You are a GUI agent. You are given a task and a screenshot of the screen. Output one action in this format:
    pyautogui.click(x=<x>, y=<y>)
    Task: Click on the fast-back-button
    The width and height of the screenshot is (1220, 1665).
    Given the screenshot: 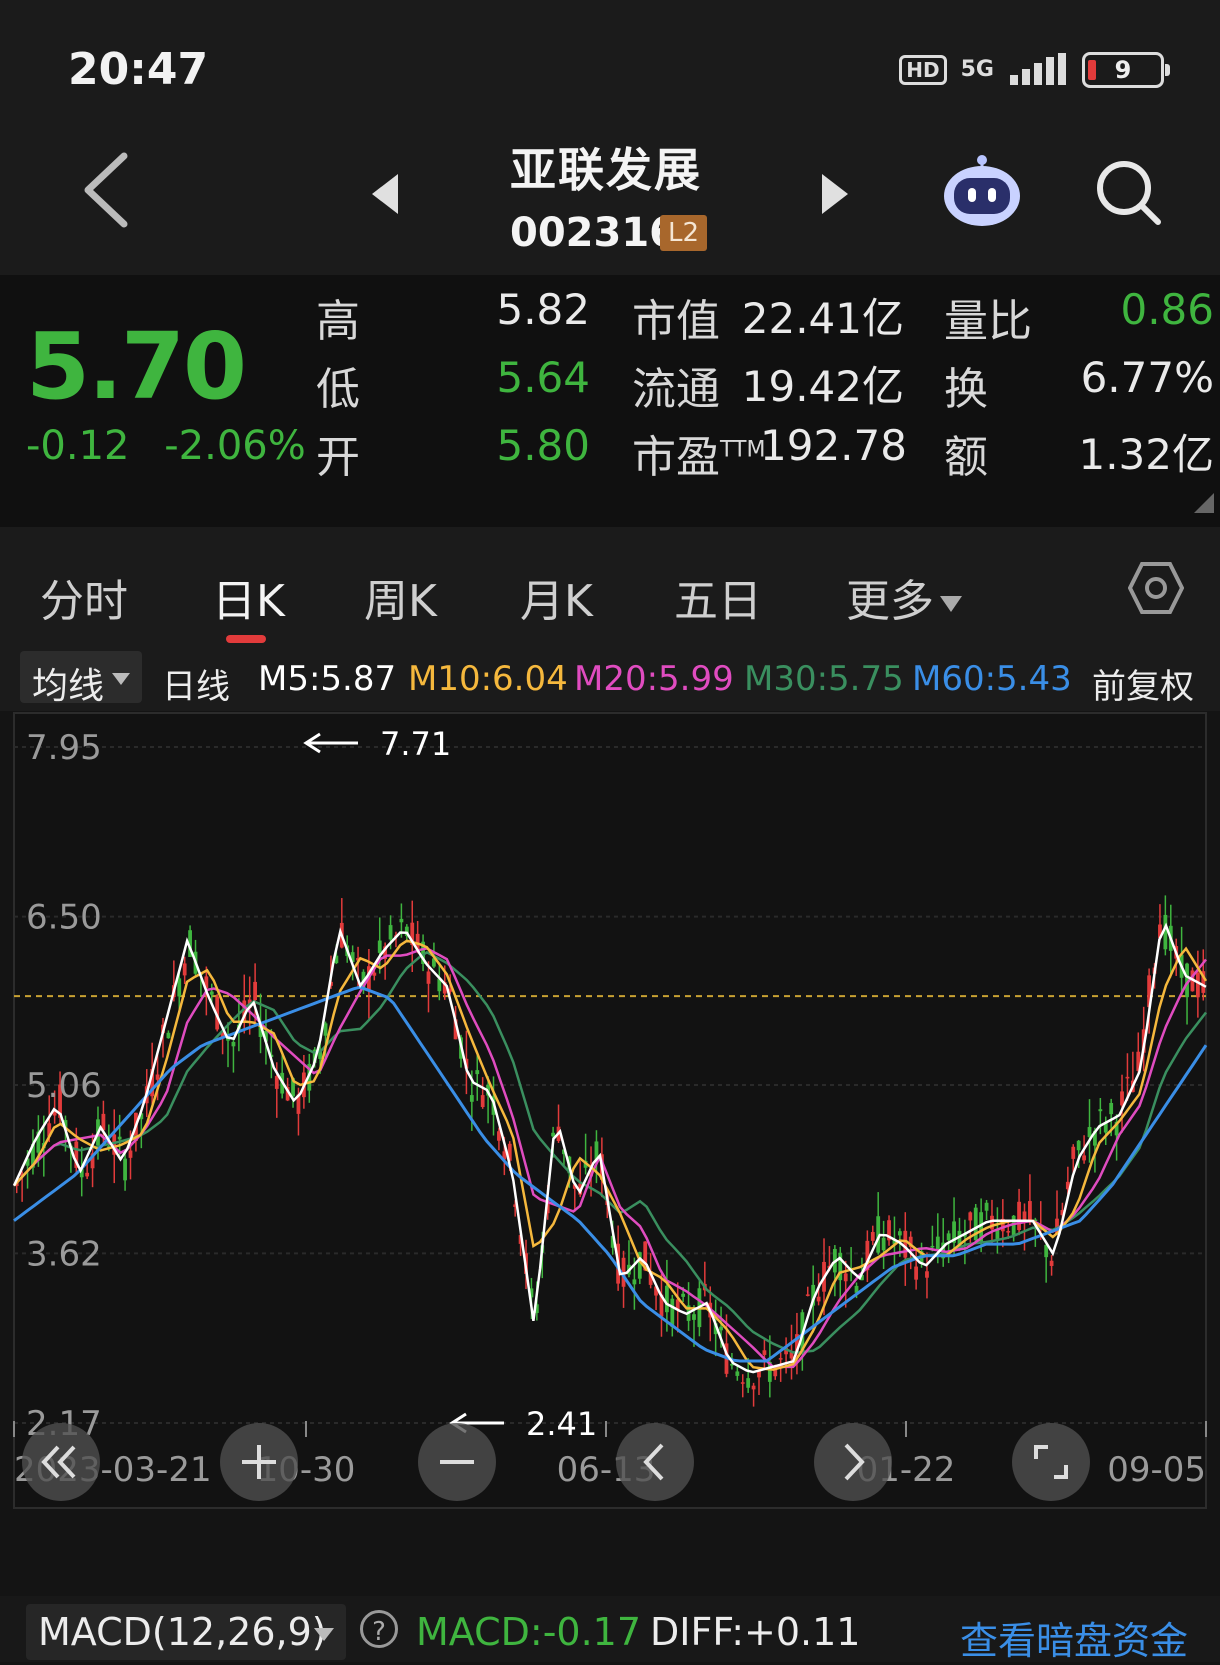 What is the action you would take?
    pyautogui.click(x=61, y=1462)
    